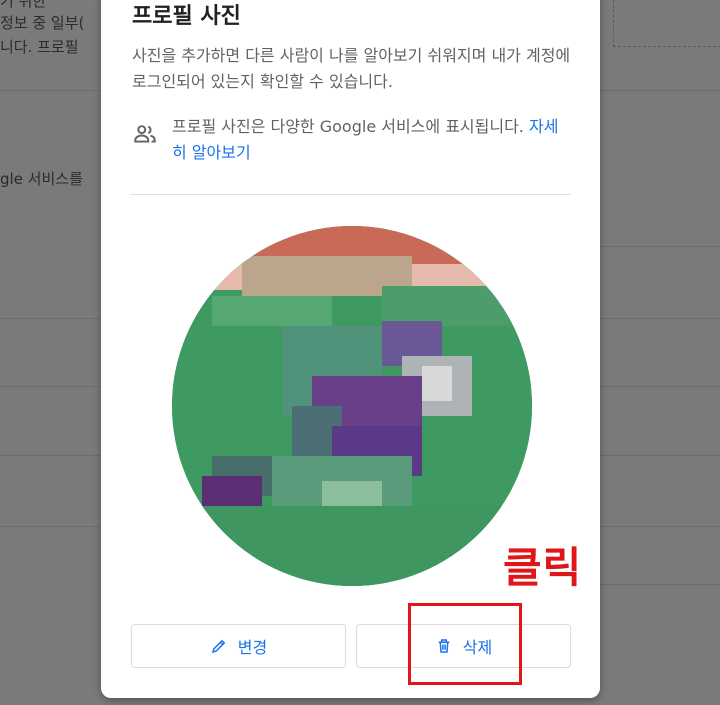 Image resolution: width=720 pixels, height=705 pixels. Describe the element at coordinates (186, 16) in the screenshot. I see `dialog-title: 프로필 사진` at that location.